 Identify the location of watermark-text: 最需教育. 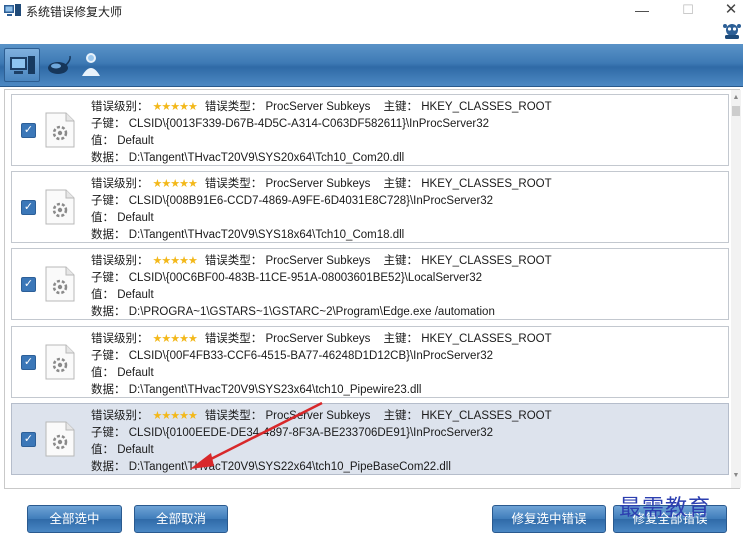
(665, 508).